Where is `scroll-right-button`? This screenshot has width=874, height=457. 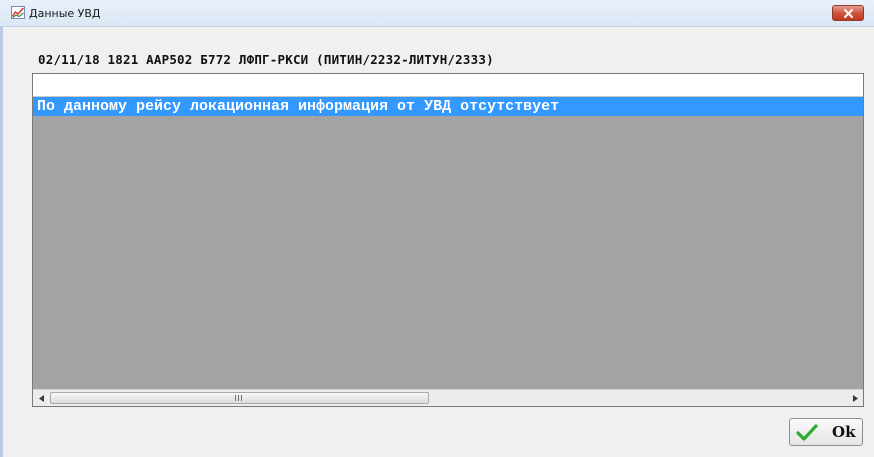 scroll-right-button is located at coordinates (854, 398).